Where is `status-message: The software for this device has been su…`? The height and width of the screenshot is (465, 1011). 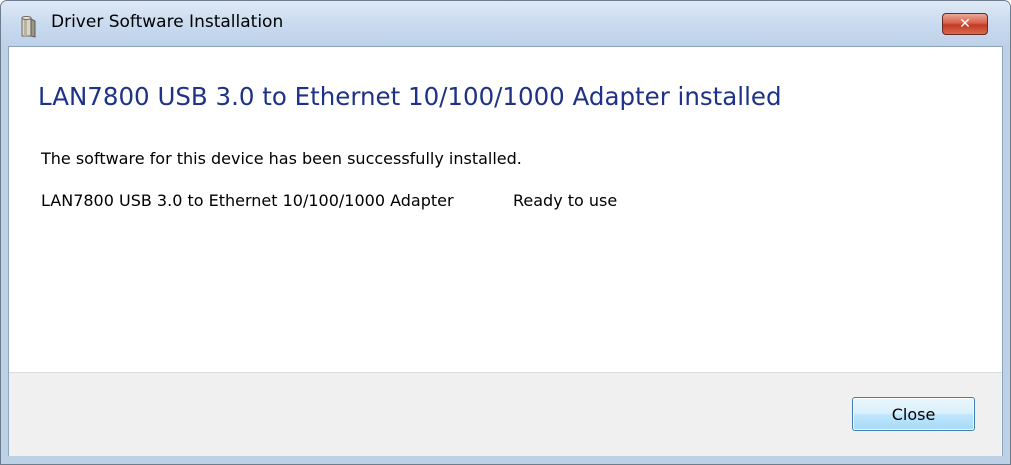 status-message: The software for this device has been su… is located at coordinates (281, 158).